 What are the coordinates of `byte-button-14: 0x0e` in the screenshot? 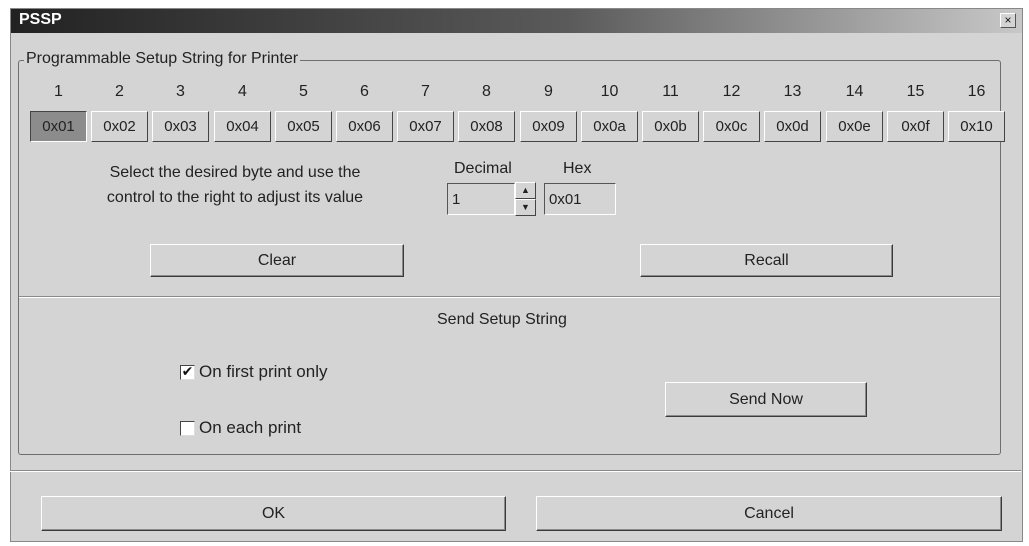 It's located at (854, 126).